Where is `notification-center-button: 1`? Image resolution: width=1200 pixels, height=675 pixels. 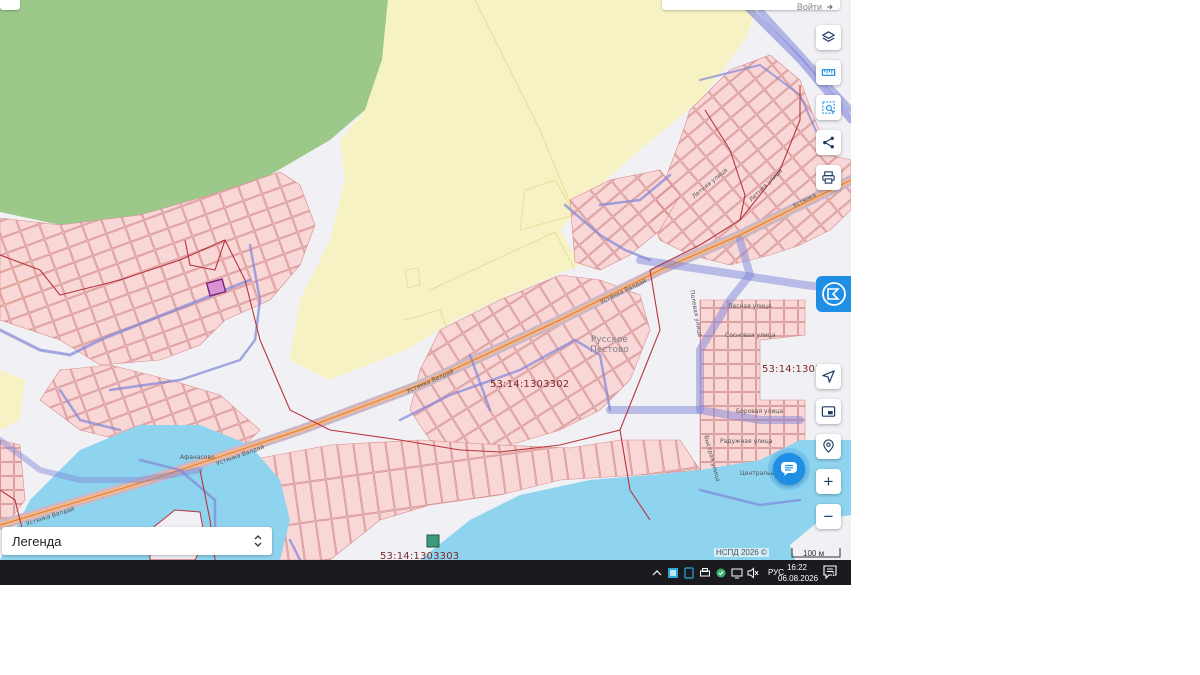
notification-center-button: 1 is located at coordinates (831, 572).